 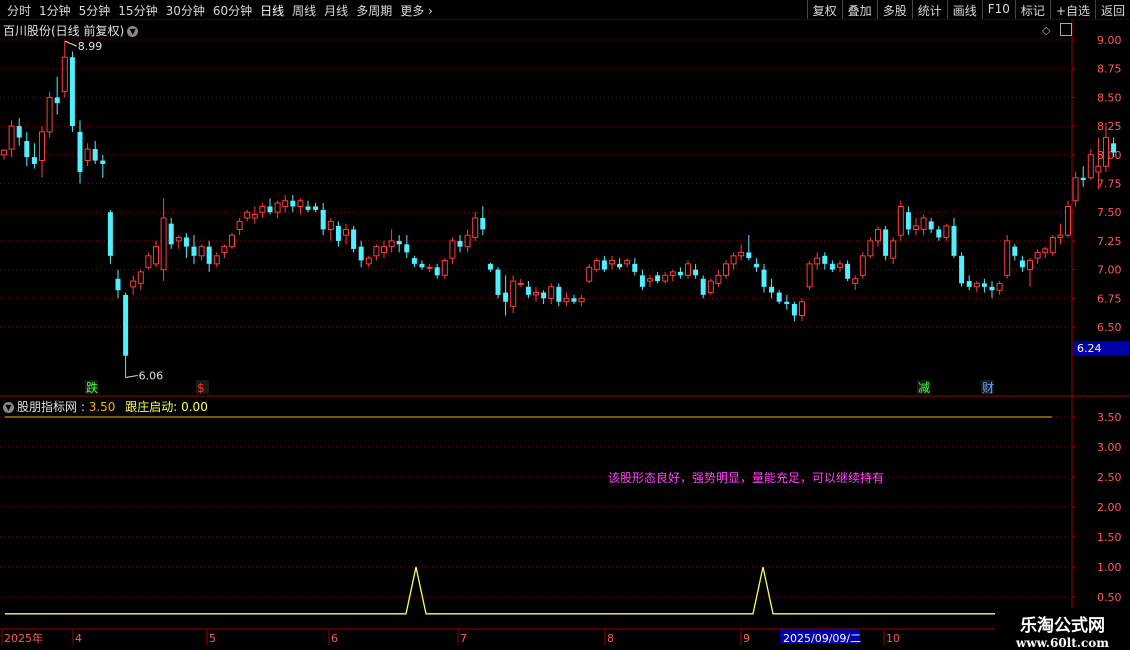 I want to click on price-tick-label: 9.00, so click(x=1109, y=40).